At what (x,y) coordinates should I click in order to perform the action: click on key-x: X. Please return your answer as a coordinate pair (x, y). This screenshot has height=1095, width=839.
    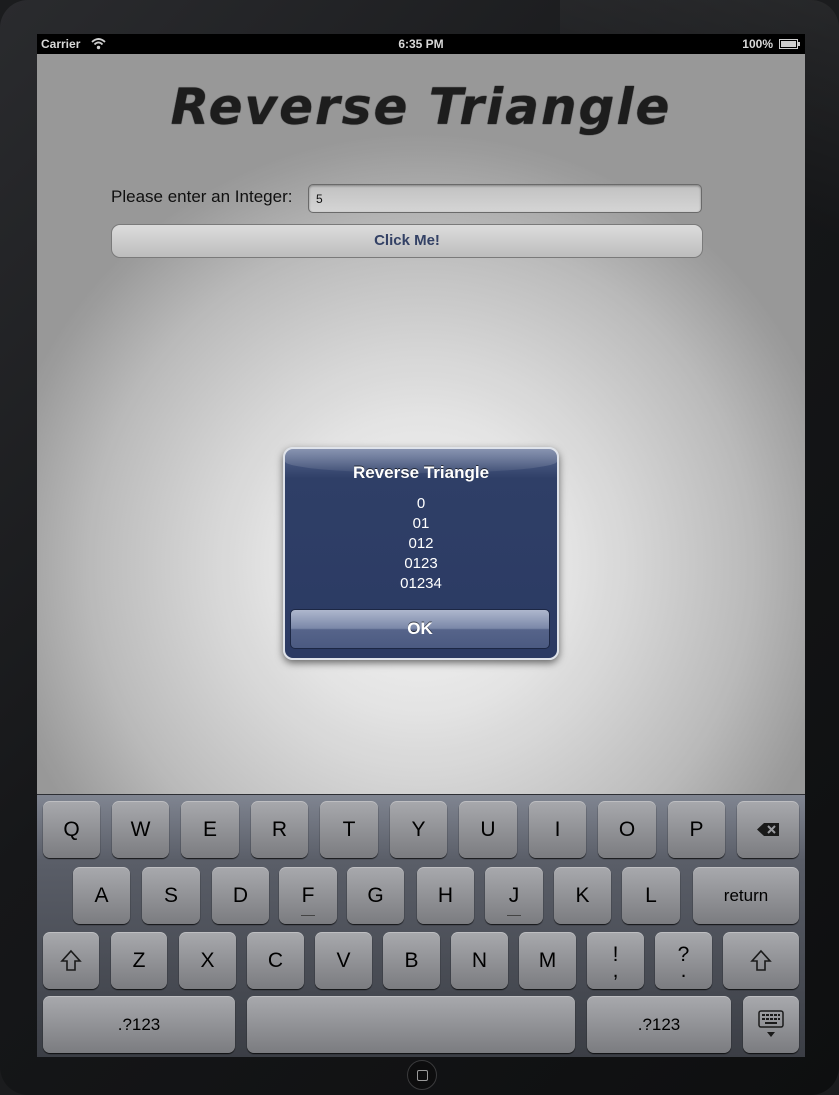
    Looking at the image, I should click on (207, 960).